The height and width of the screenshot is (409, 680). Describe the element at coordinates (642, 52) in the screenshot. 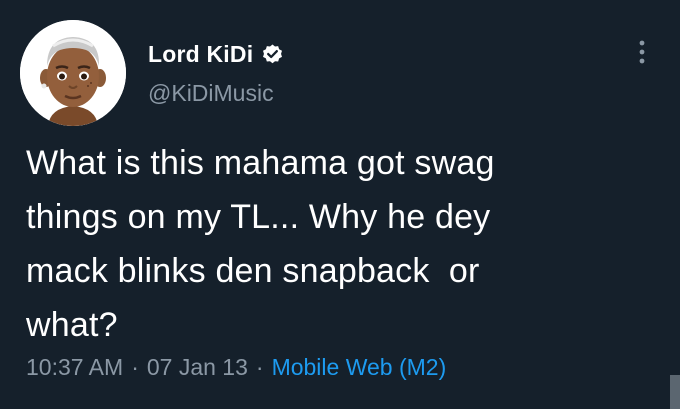

I see `more-vertical-icon` at that location.